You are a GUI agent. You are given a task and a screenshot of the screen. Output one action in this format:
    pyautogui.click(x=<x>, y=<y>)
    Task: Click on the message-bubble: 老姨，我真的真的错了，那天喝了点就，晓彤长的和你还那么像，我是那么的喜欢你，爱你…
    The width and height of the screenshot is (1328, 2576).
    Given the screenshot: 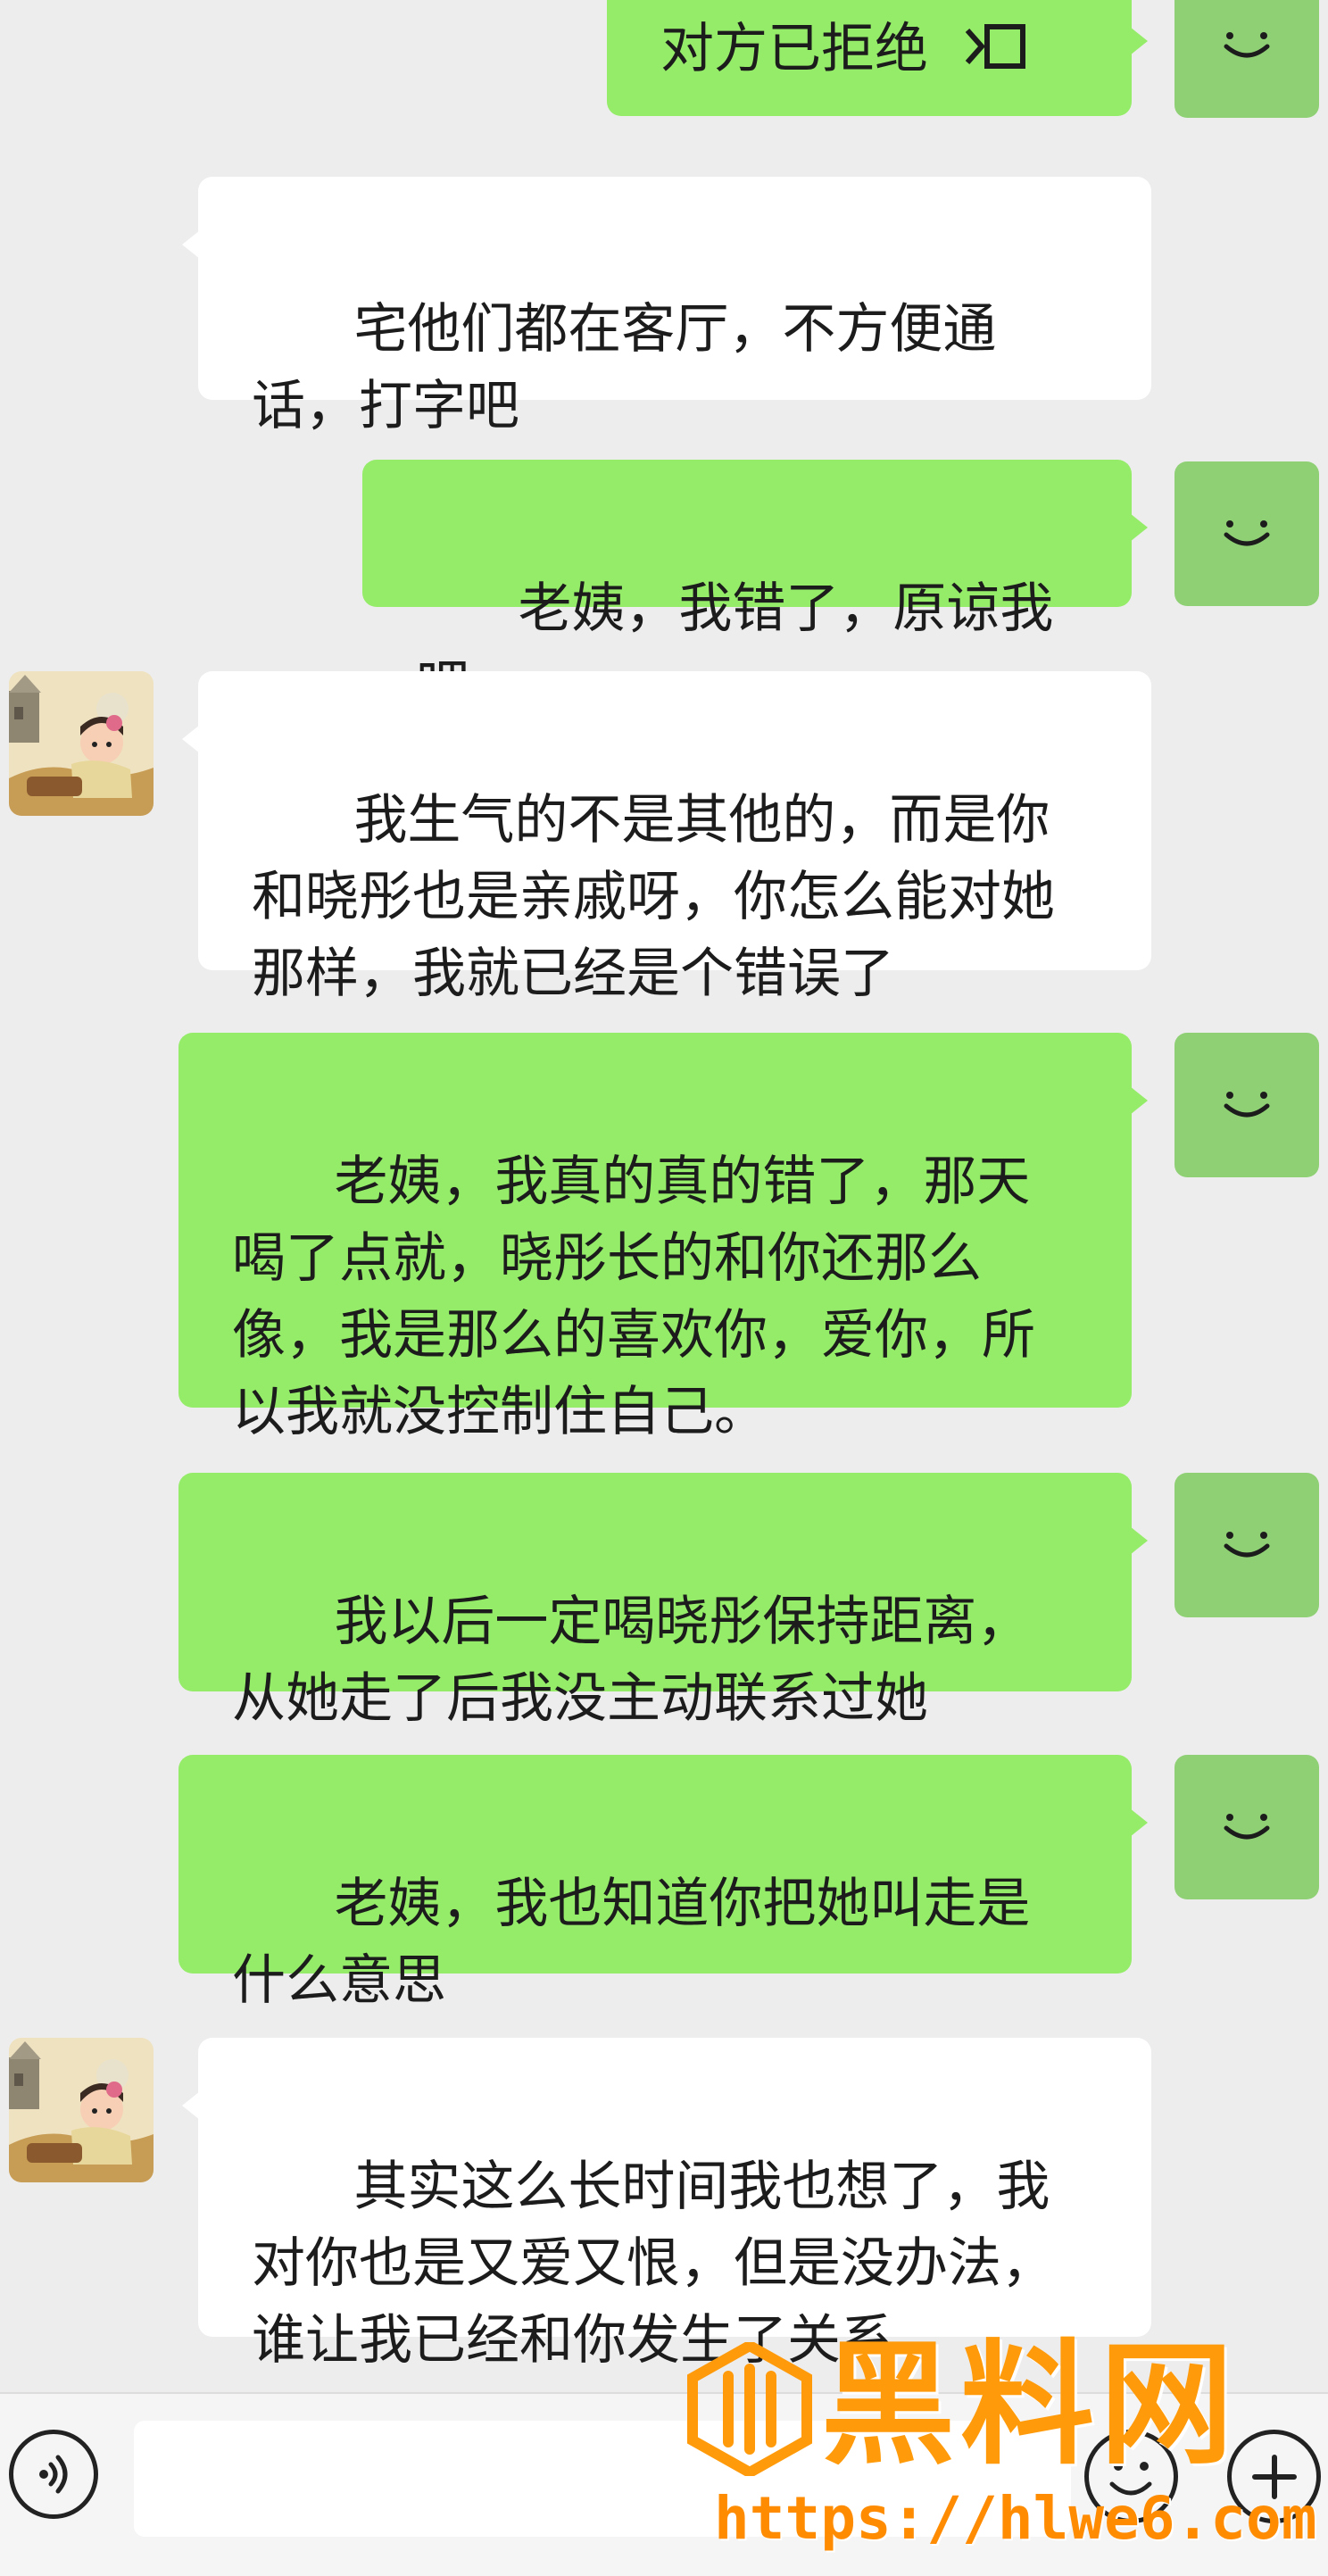 What is the action you would take?
    pyautogui.click(x=663, y=1238)
    